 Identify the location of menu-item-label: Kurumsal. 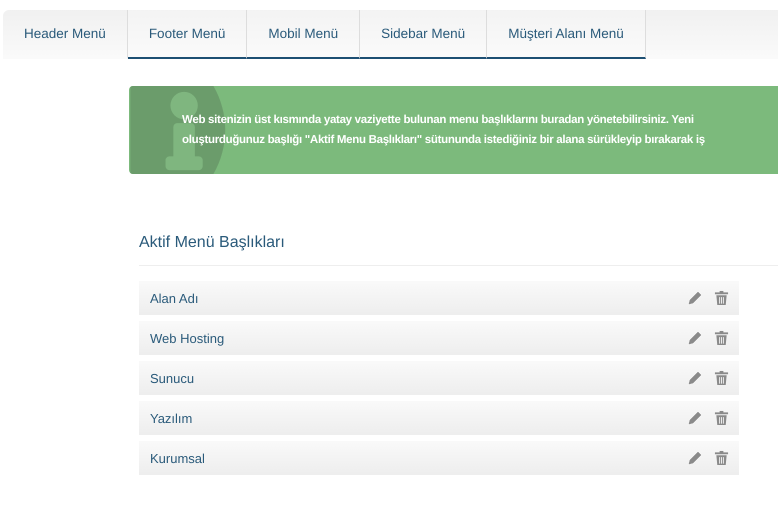
(177, 458).